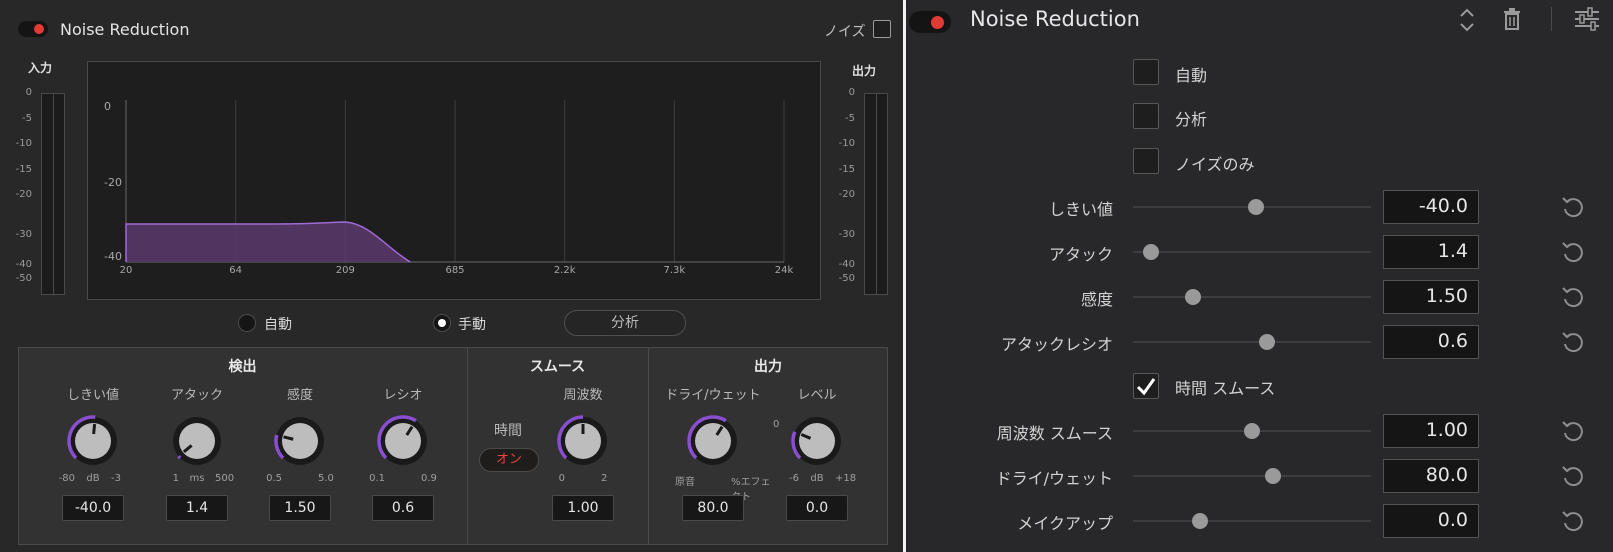 The height and width of the screenshot is (552, 1613). Describe the element at coordinates (40, 68) in the screenshot. I see `input-label: 入力` at that location.